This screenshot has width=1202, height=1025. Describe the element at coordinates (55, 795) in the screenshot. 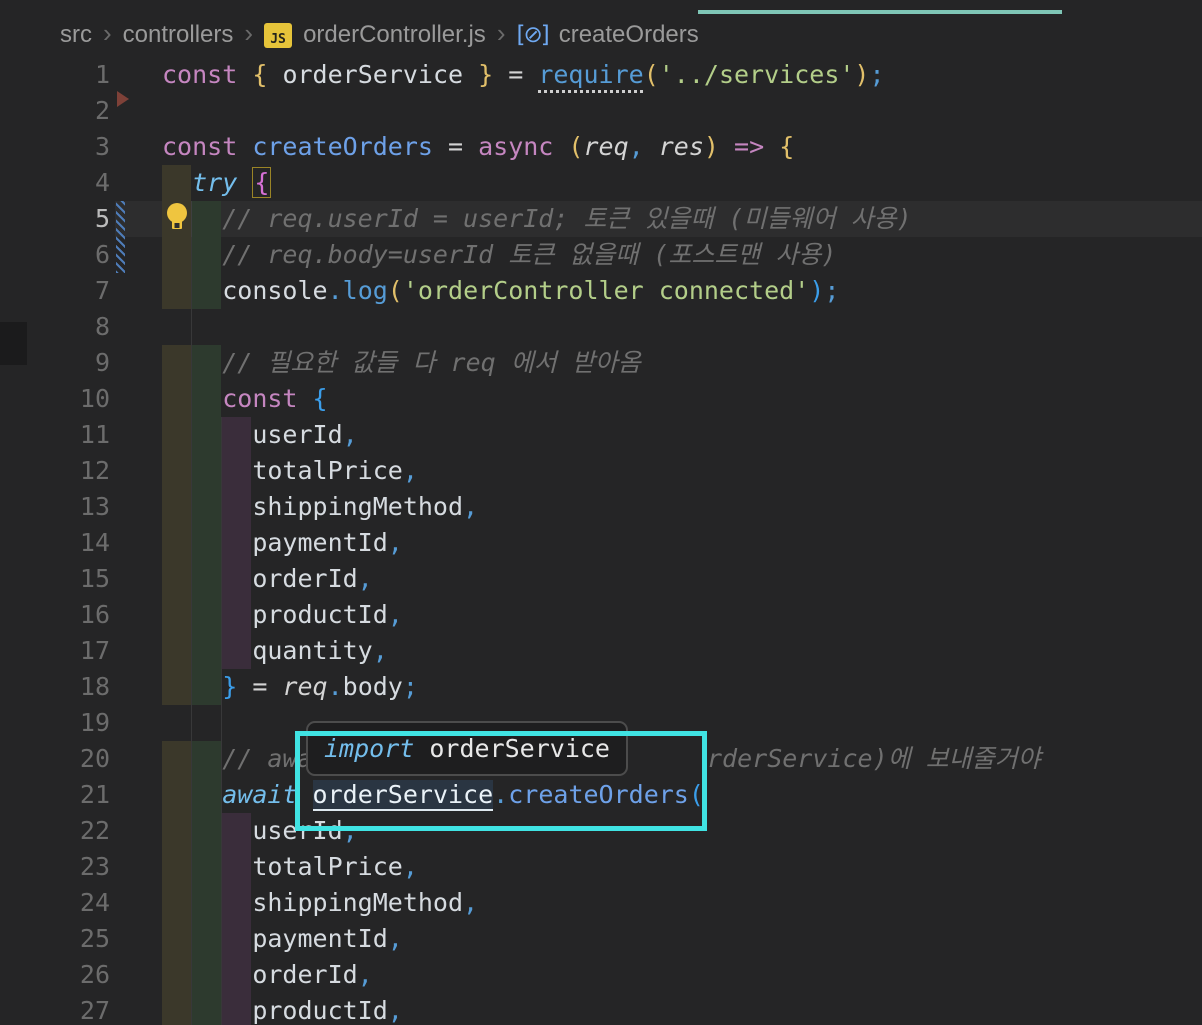

I see `line-number: 21` at that location.